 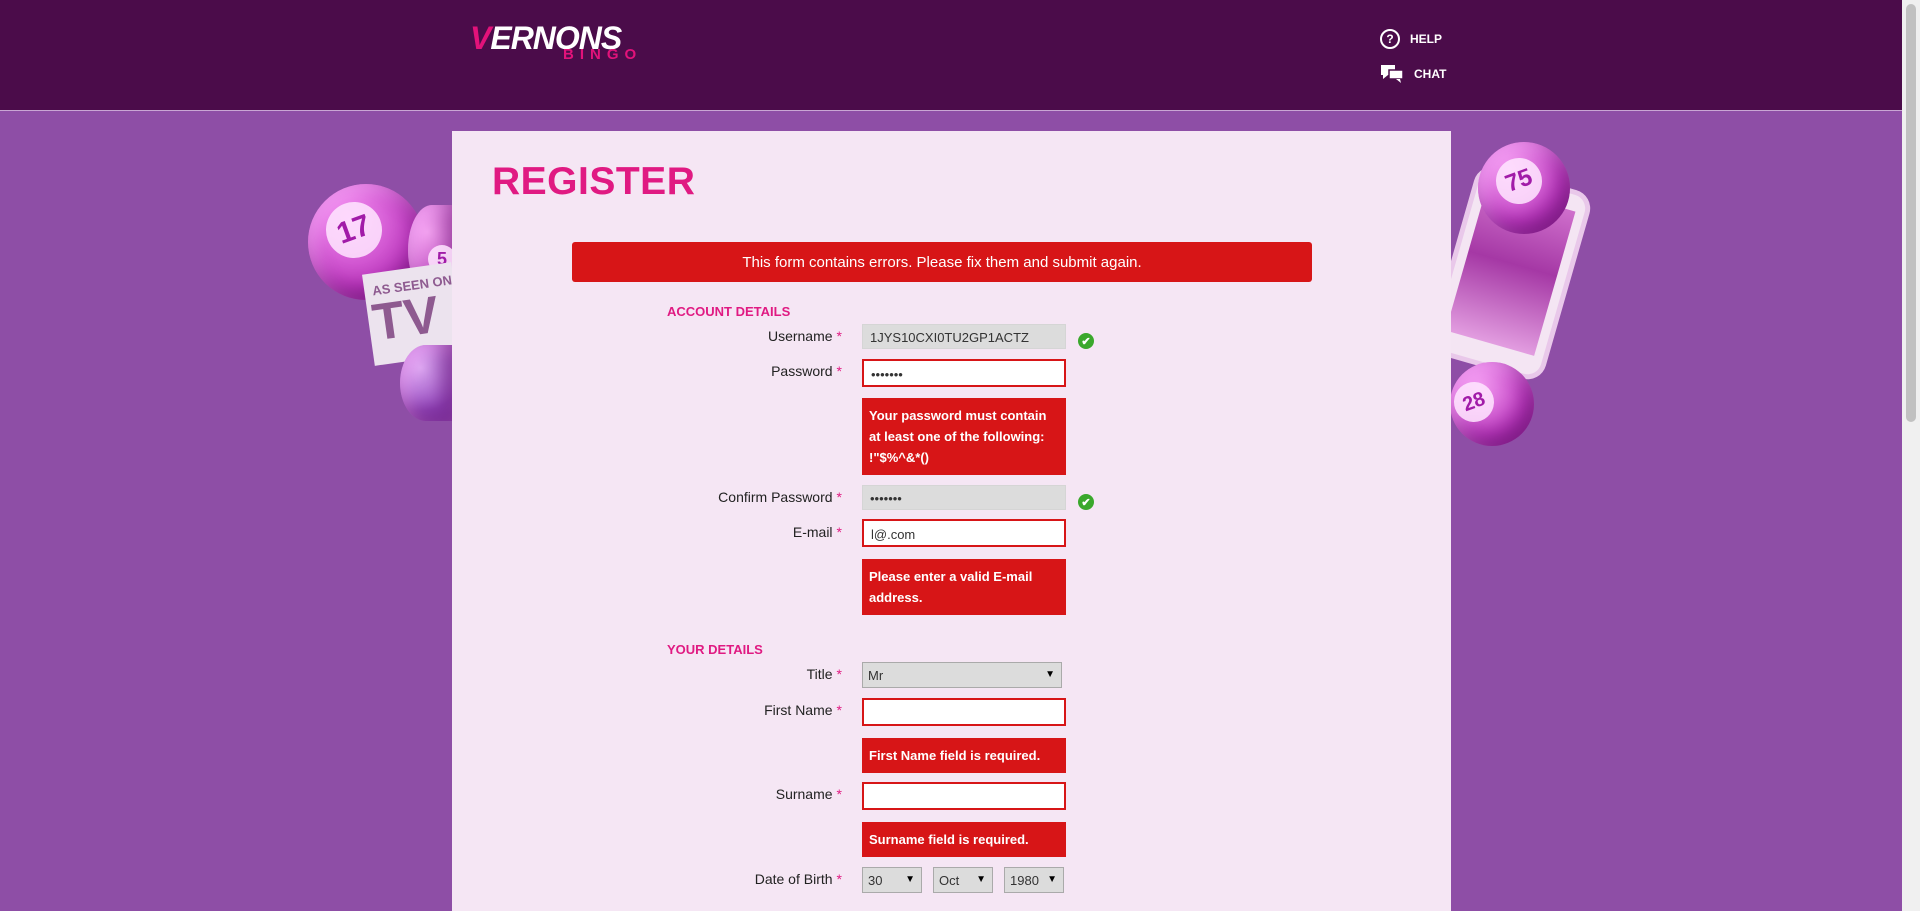 What do you see at coordinates (876, 675) in the screenshot?
I see `title-select-value: Mr` at bounding box center [876, 675].